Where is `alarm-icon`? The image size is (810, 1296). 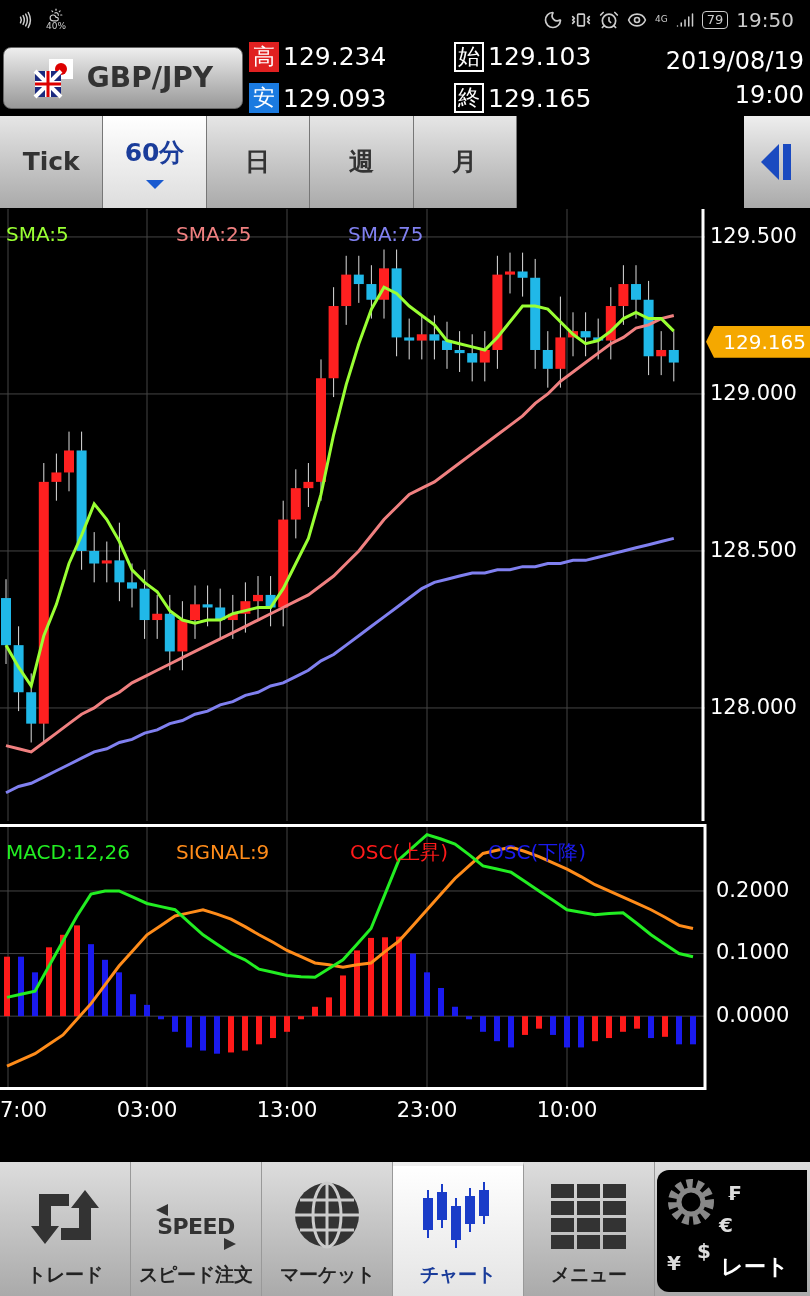
alarm-icon is located at coordinates (609, 19).